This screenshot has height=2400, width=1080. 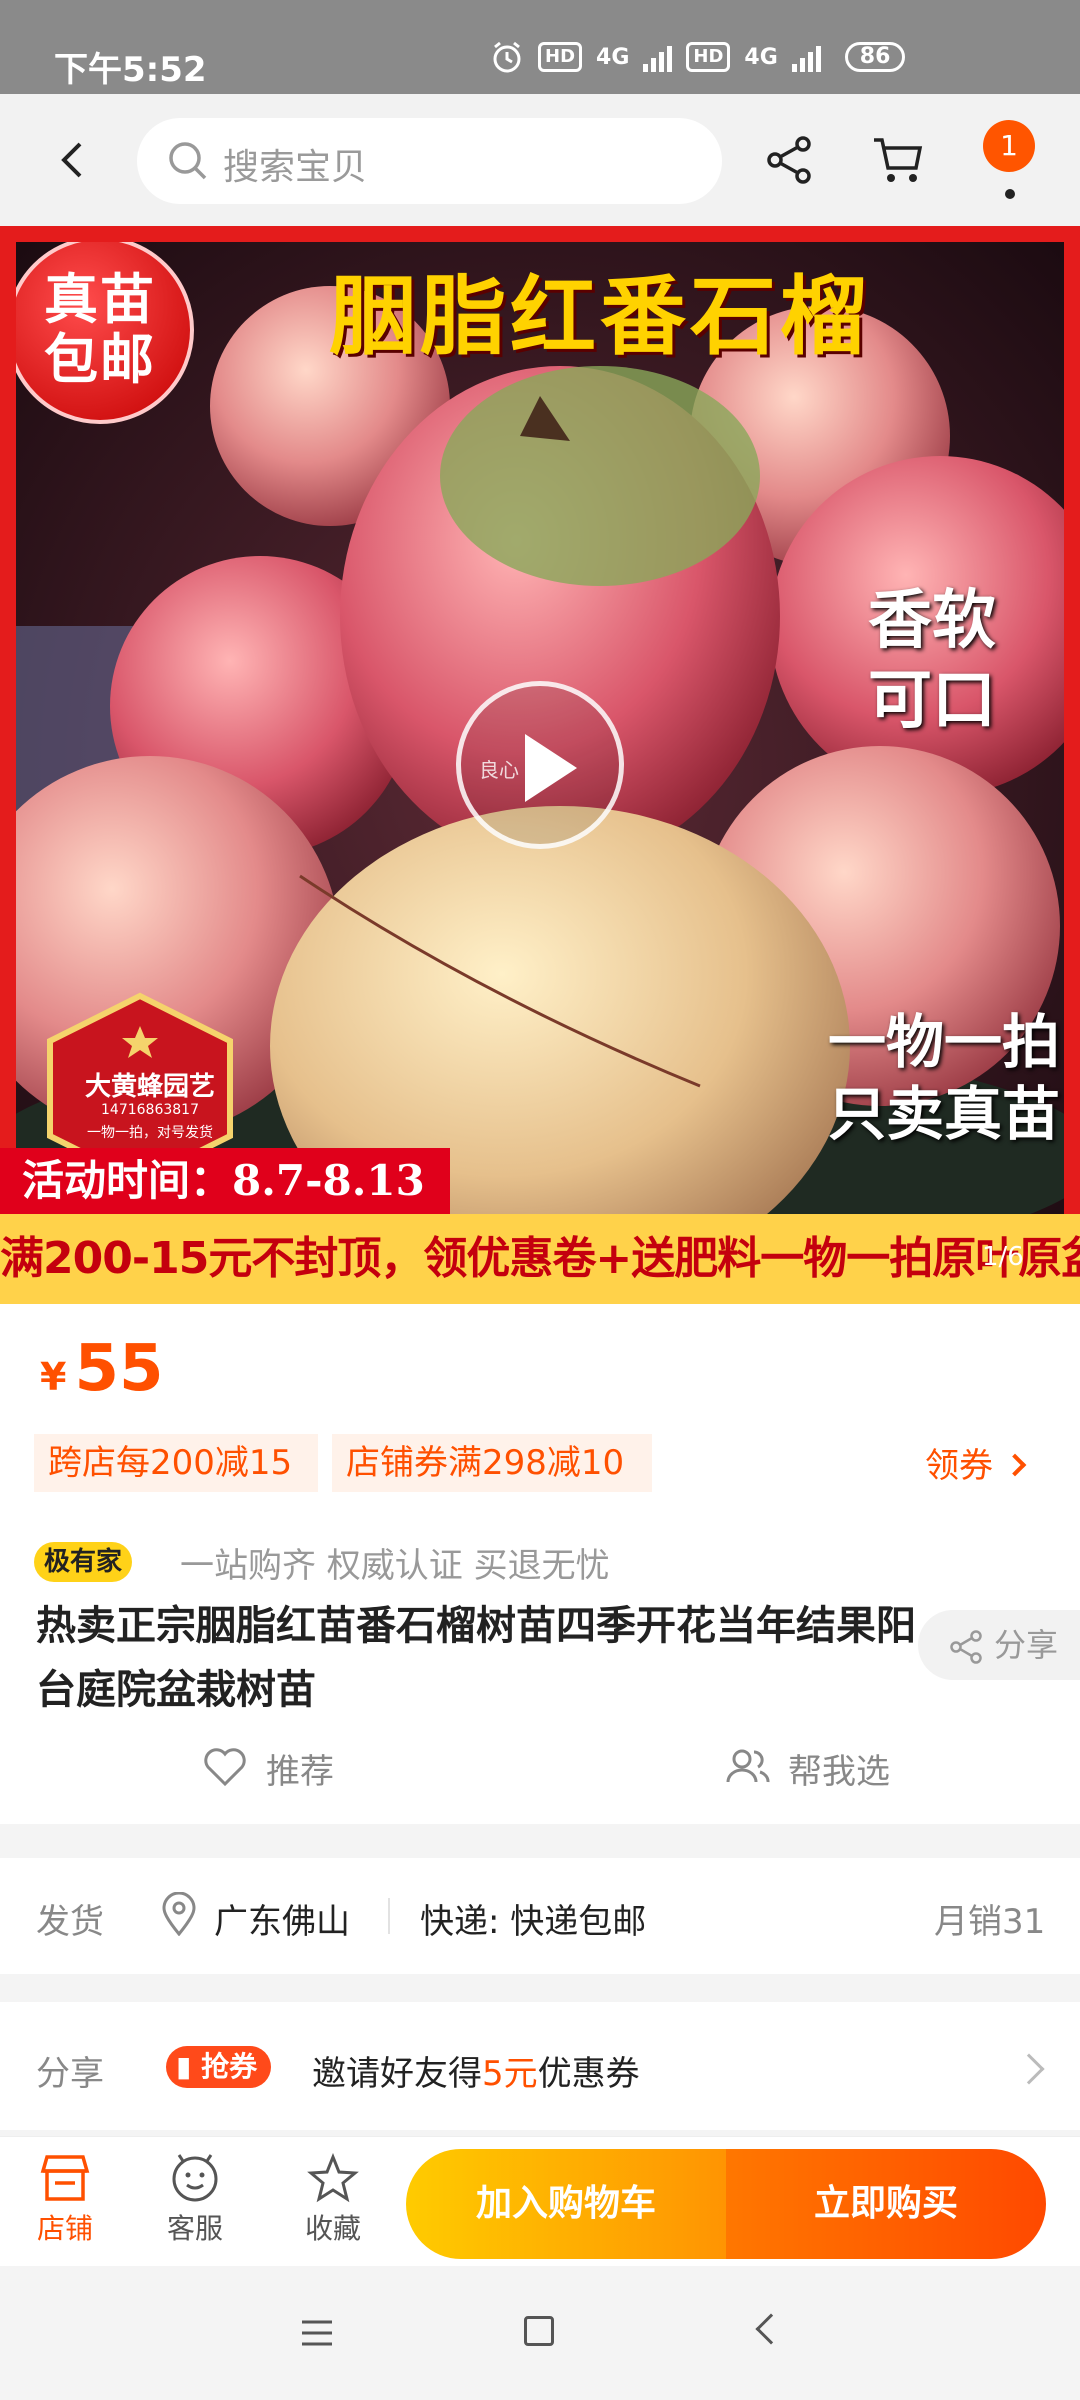 I want to click on badge-tagline: 一站购齐 权威认证 买退无忧, so click(x=395, y=1566).